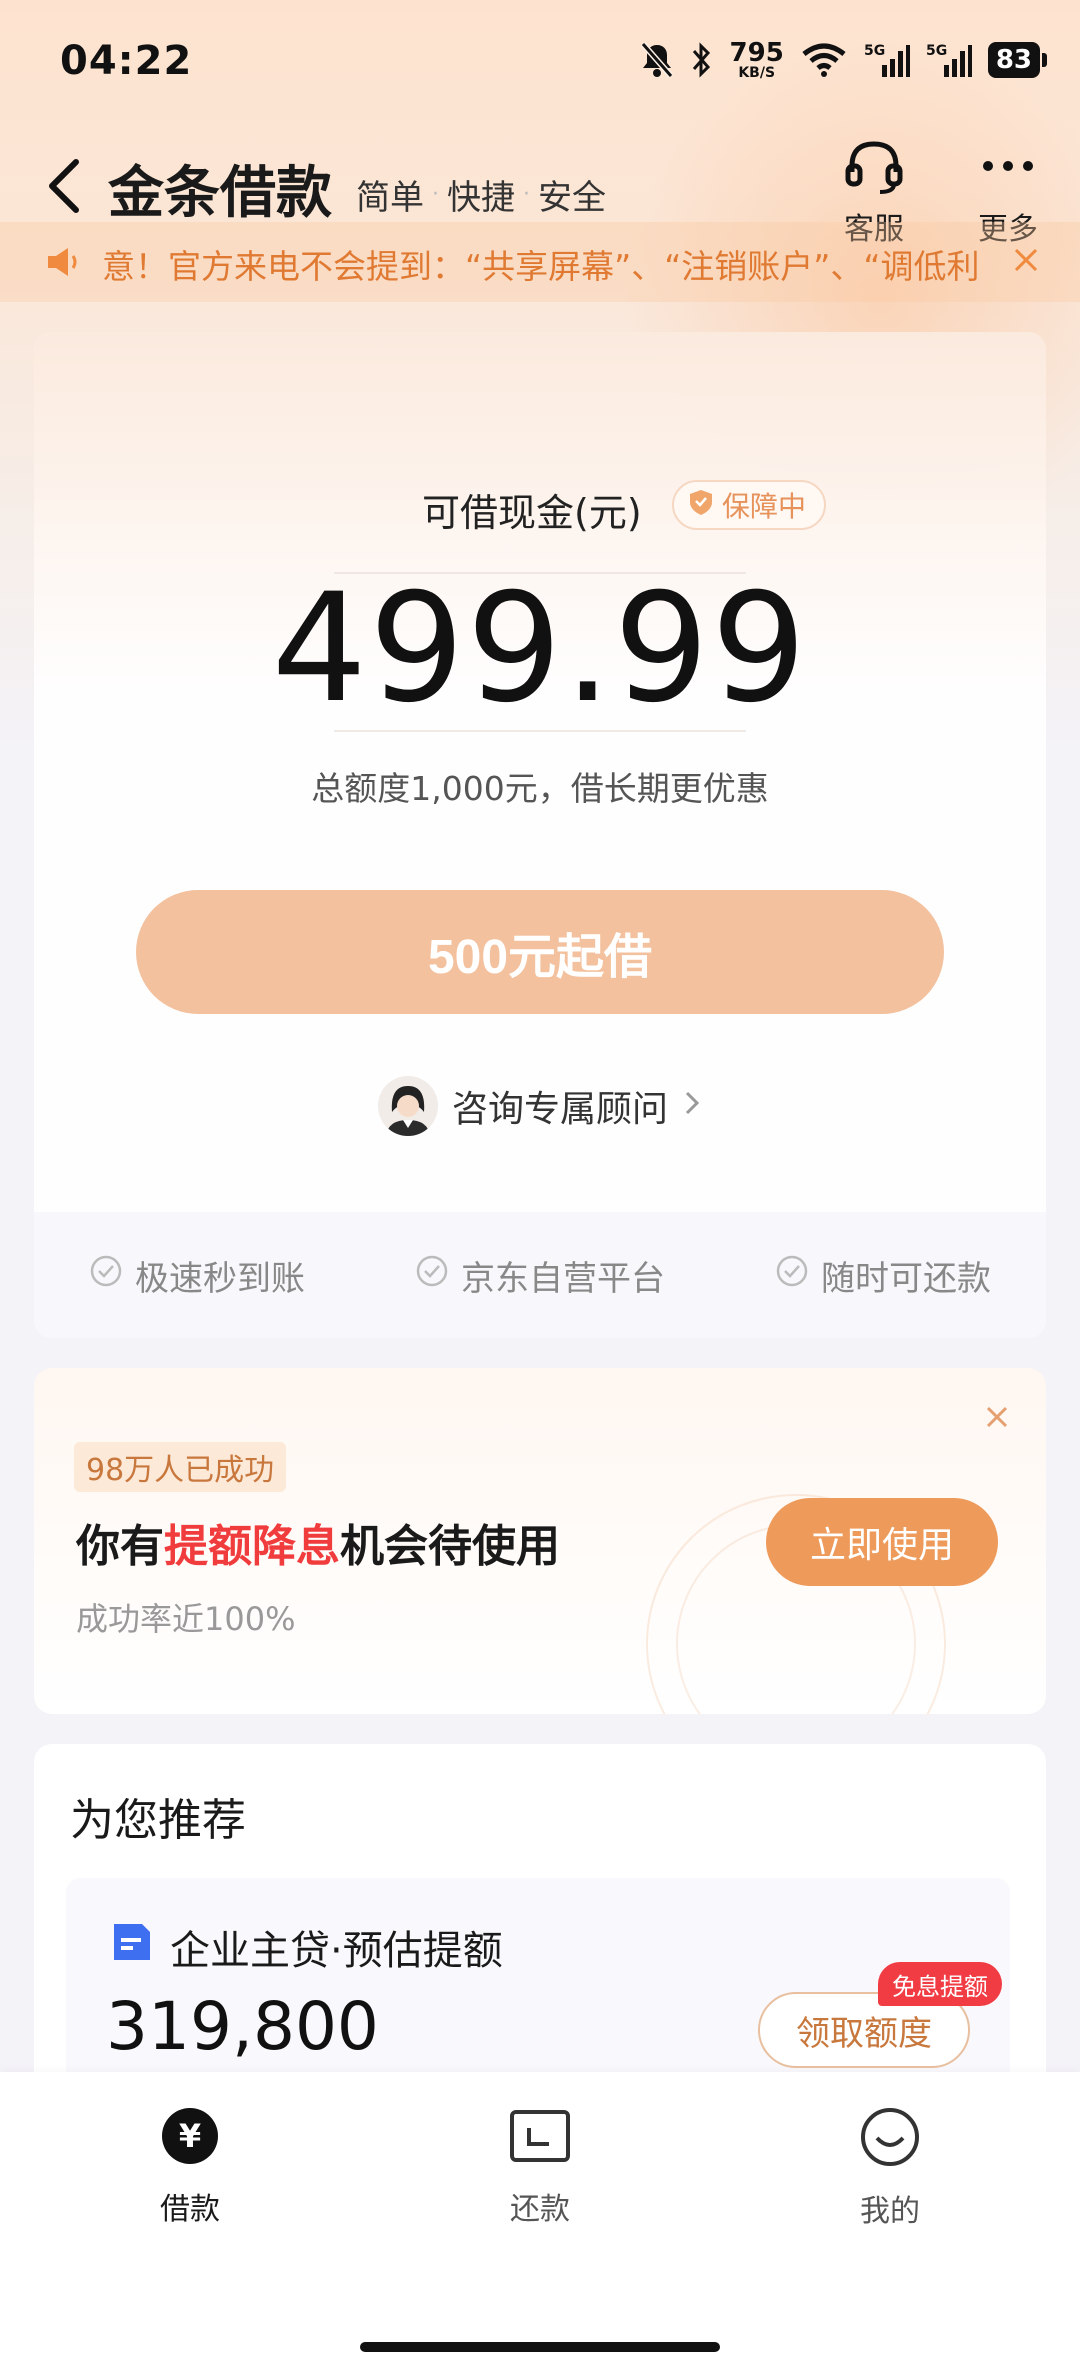 This screenshot has width=1080, height=2376. I want to click on total-limit-text: 总额度1,000元，借长期更优惠, so click(540, 788).